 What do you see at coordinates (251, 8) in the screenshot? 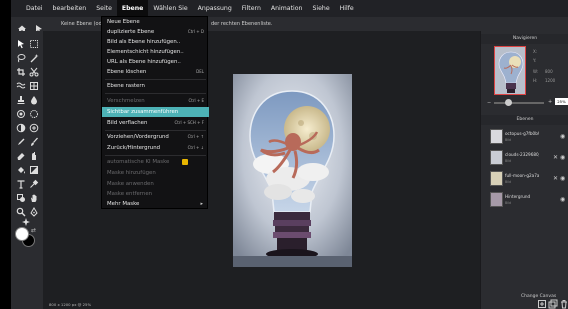
I see `menu-filtern: Filtern` at bounding box center [251, 8].